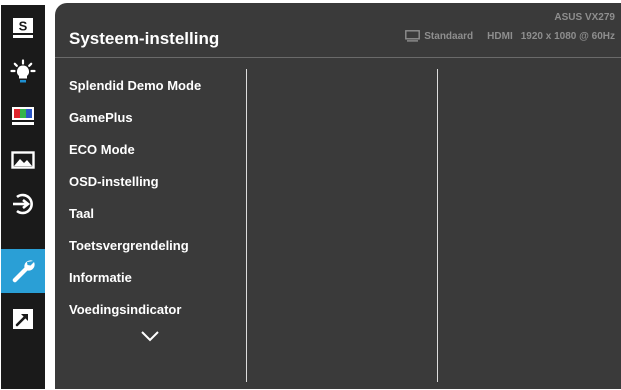 This screenshot has width=621, height=390. I want to click on chevron-down-icon, so click(150, 336).